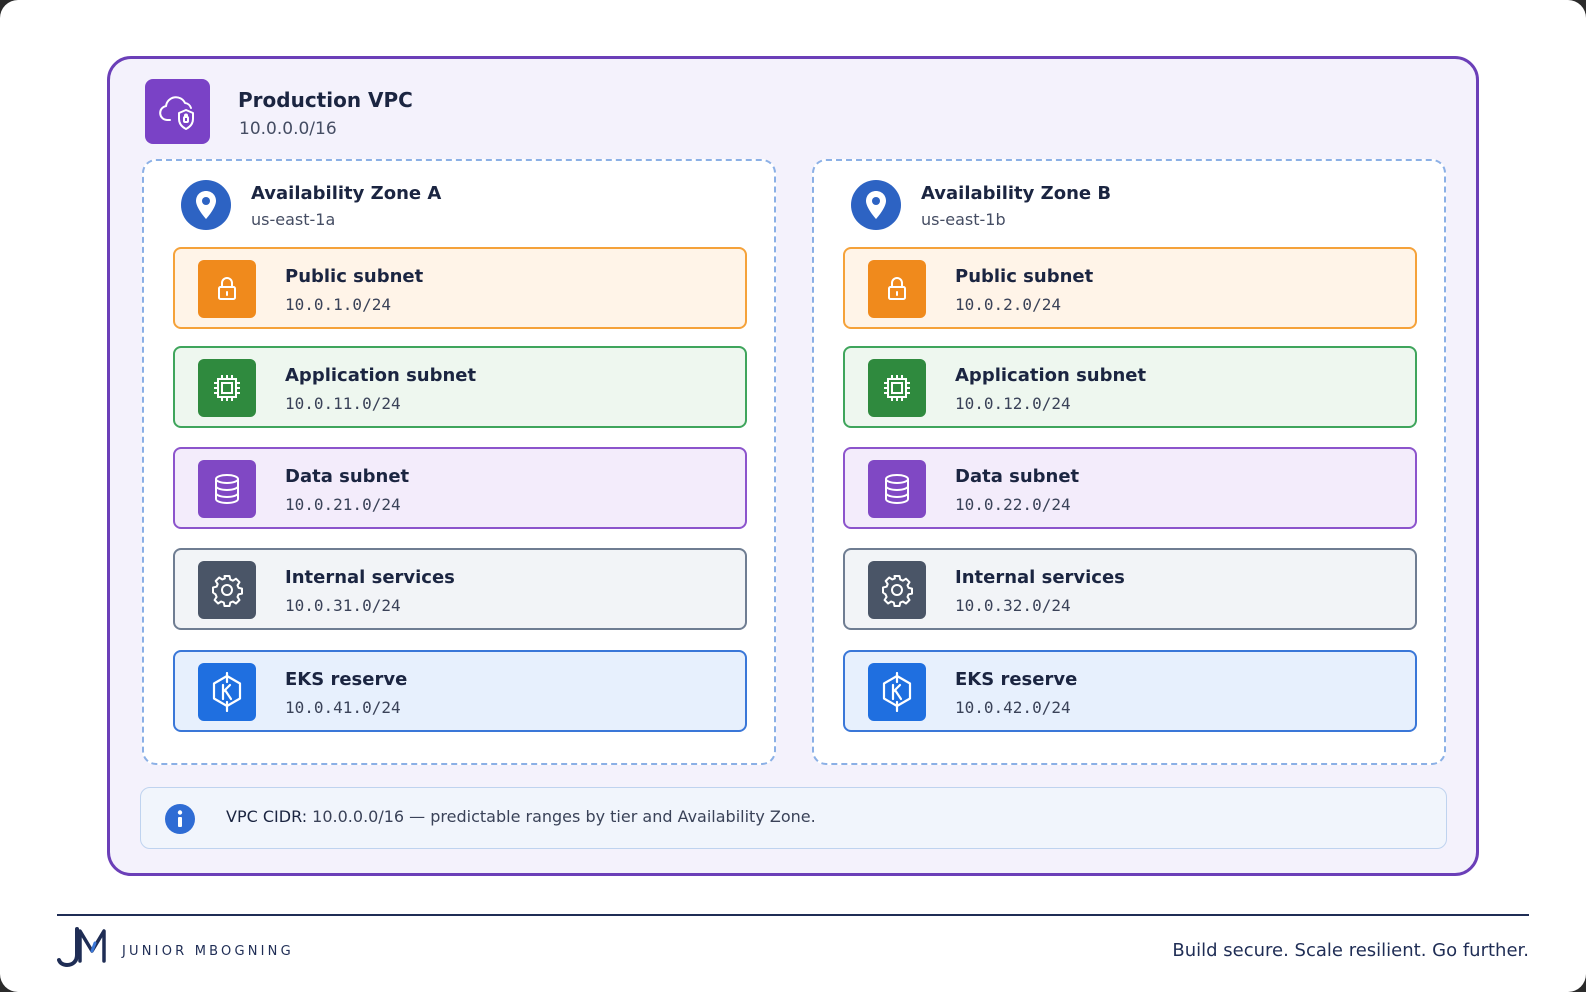 This screenshot has width=1586, height=992. What do you see at coordinates (338, 304) in the screenshot?
I see `subnet-cidr: 10.0.1.0/24` at bounding box center [338, 304].